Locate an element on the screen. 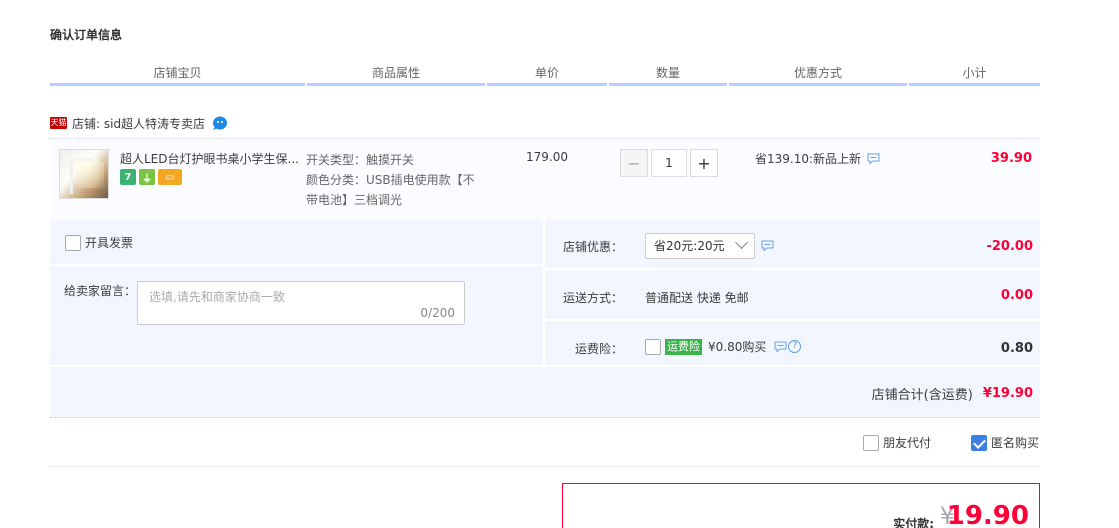 This screenshot has width=1119, height=528. promotion-info: 省139.10:新品上新 is located at coordinates (817, 158).